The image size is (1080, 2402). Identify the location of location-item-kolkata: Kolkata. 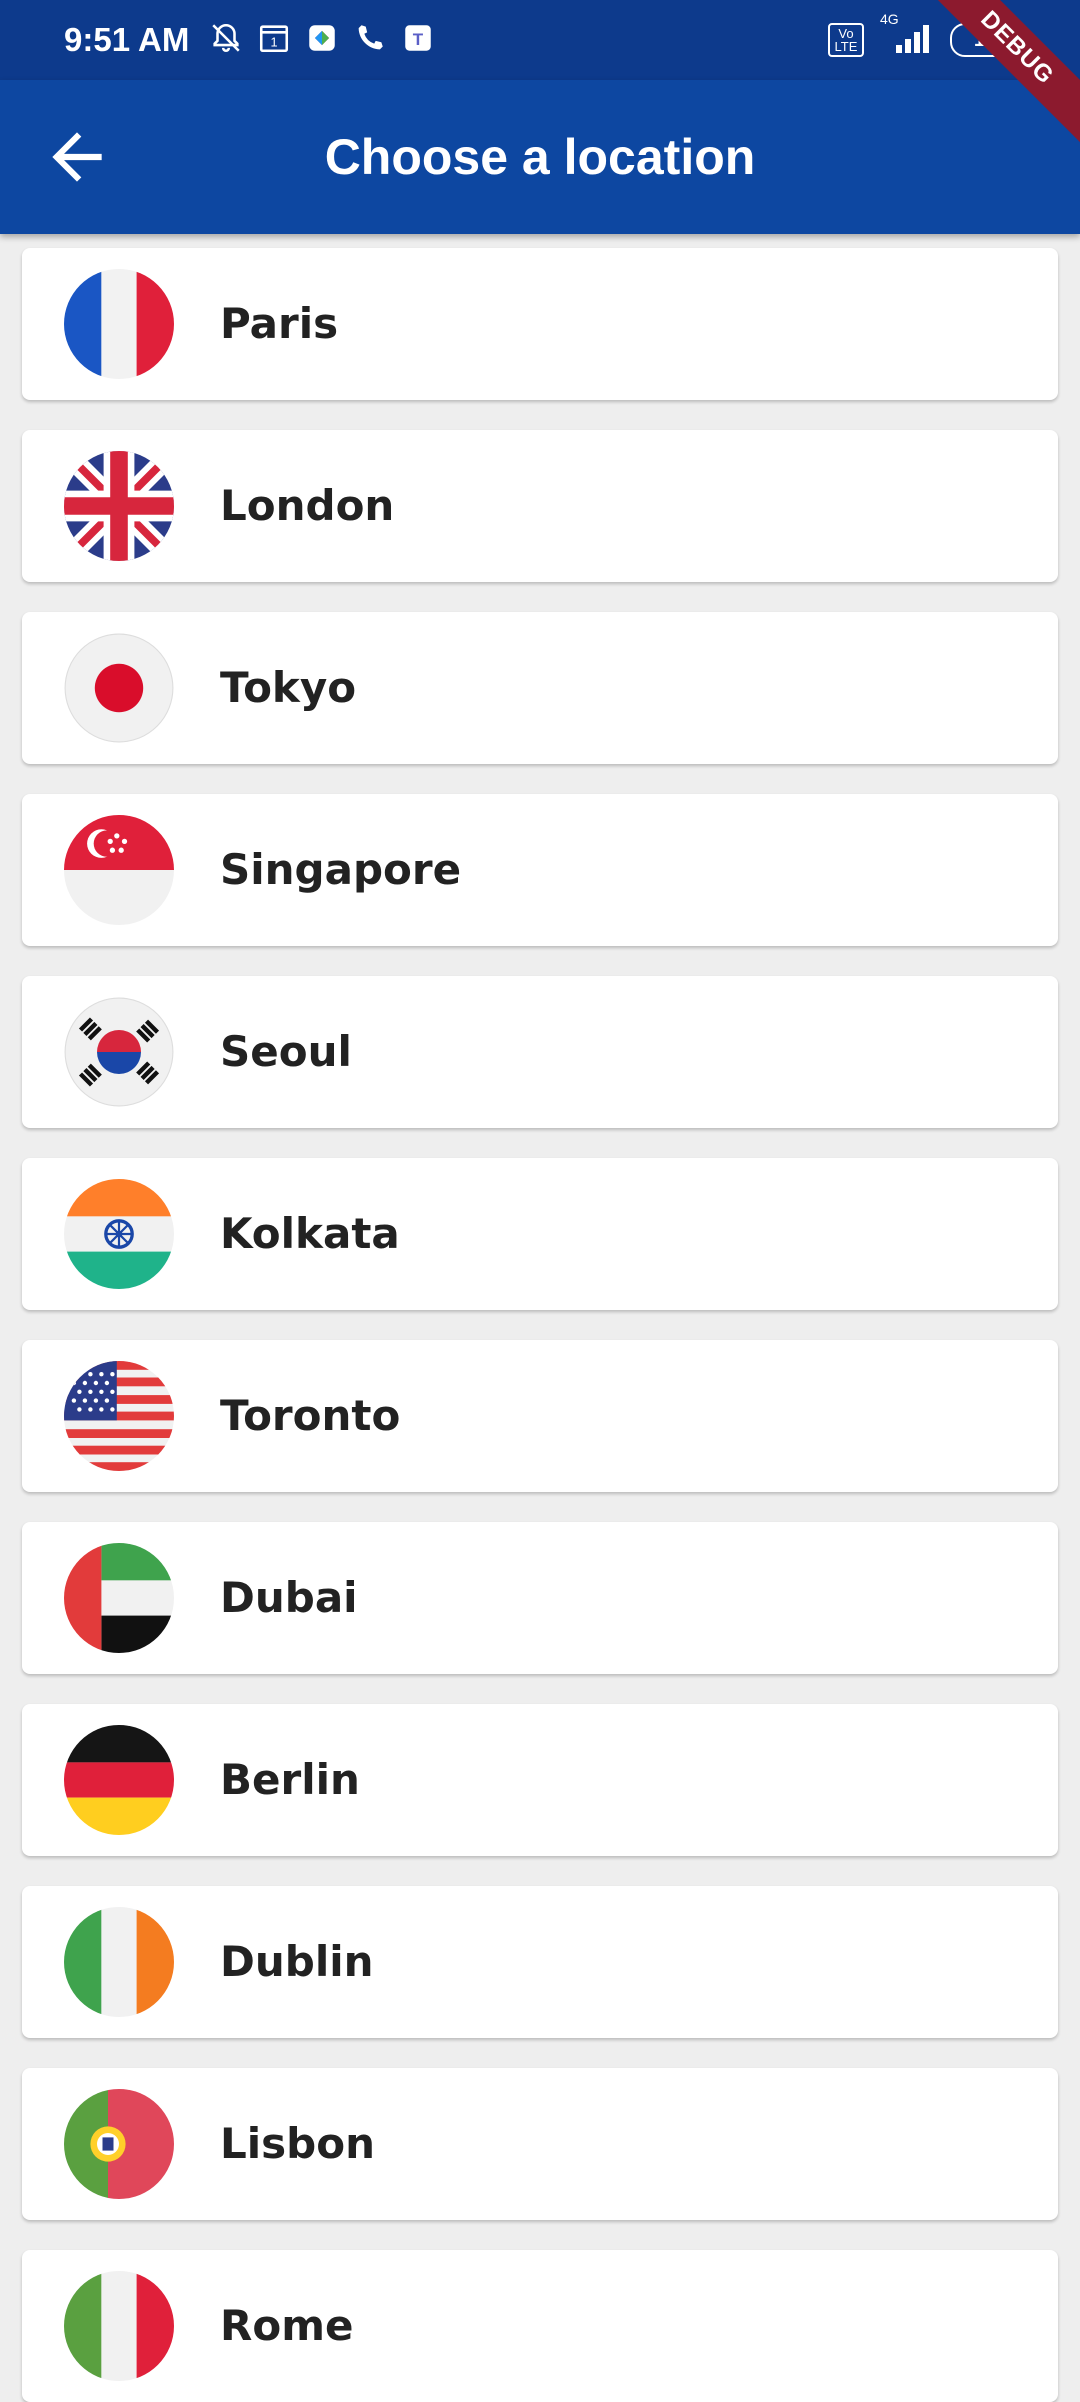
(540, 1234).